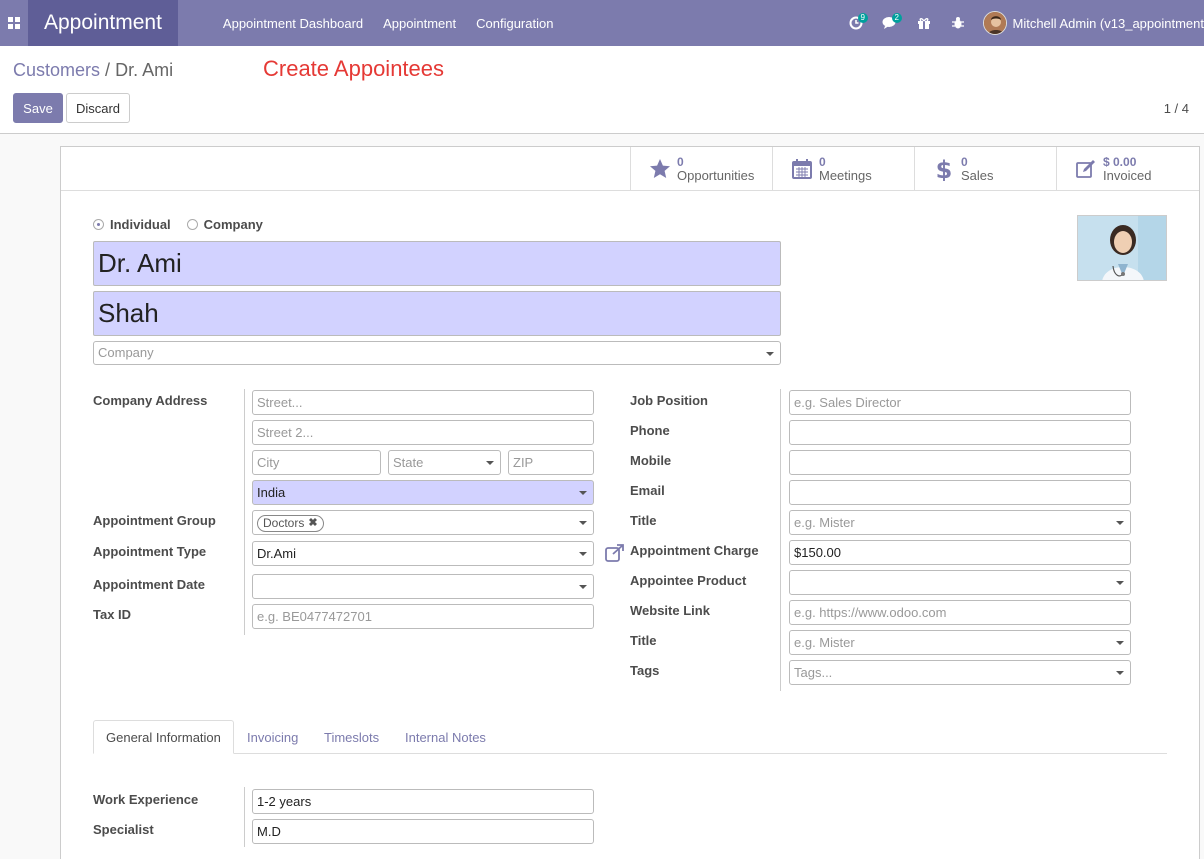 Image resolution: width=1204 pixels, height=859 pixels. I want to click on title-select: e.g. Mister, so click(960, 522).